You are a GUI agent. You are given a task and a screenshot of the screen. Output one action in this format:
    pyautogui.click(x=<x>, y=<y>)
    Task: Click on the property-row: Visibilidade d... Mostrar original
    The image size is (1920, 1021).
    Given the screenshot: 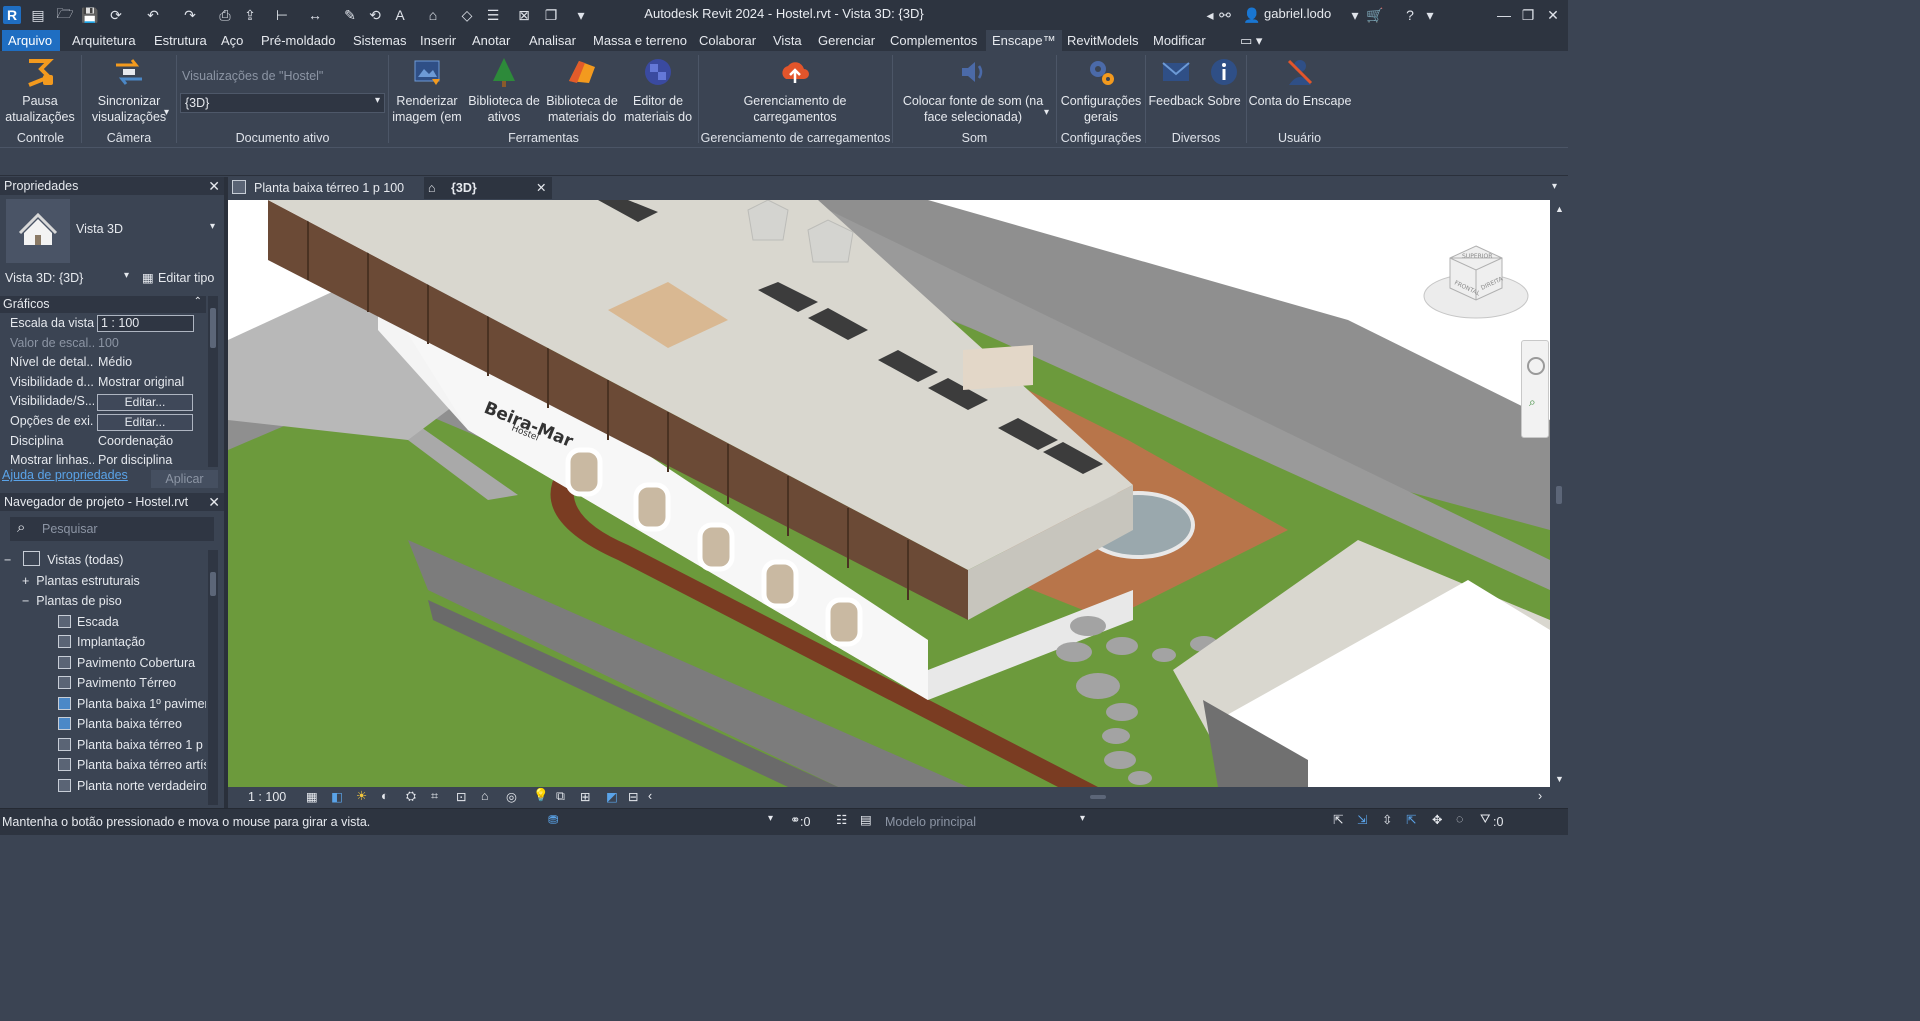 What is the action you would take?
    pyautogui.click(x=103, y=383)
    